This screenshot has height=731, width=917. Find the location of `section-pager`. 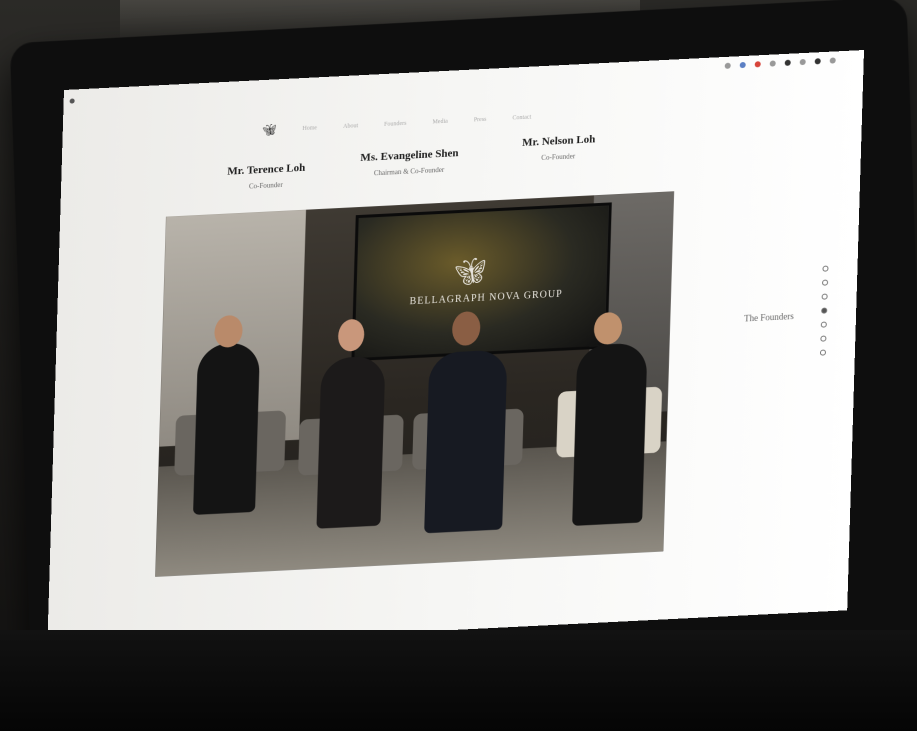

section-pager is located at coordinates (824, 310).